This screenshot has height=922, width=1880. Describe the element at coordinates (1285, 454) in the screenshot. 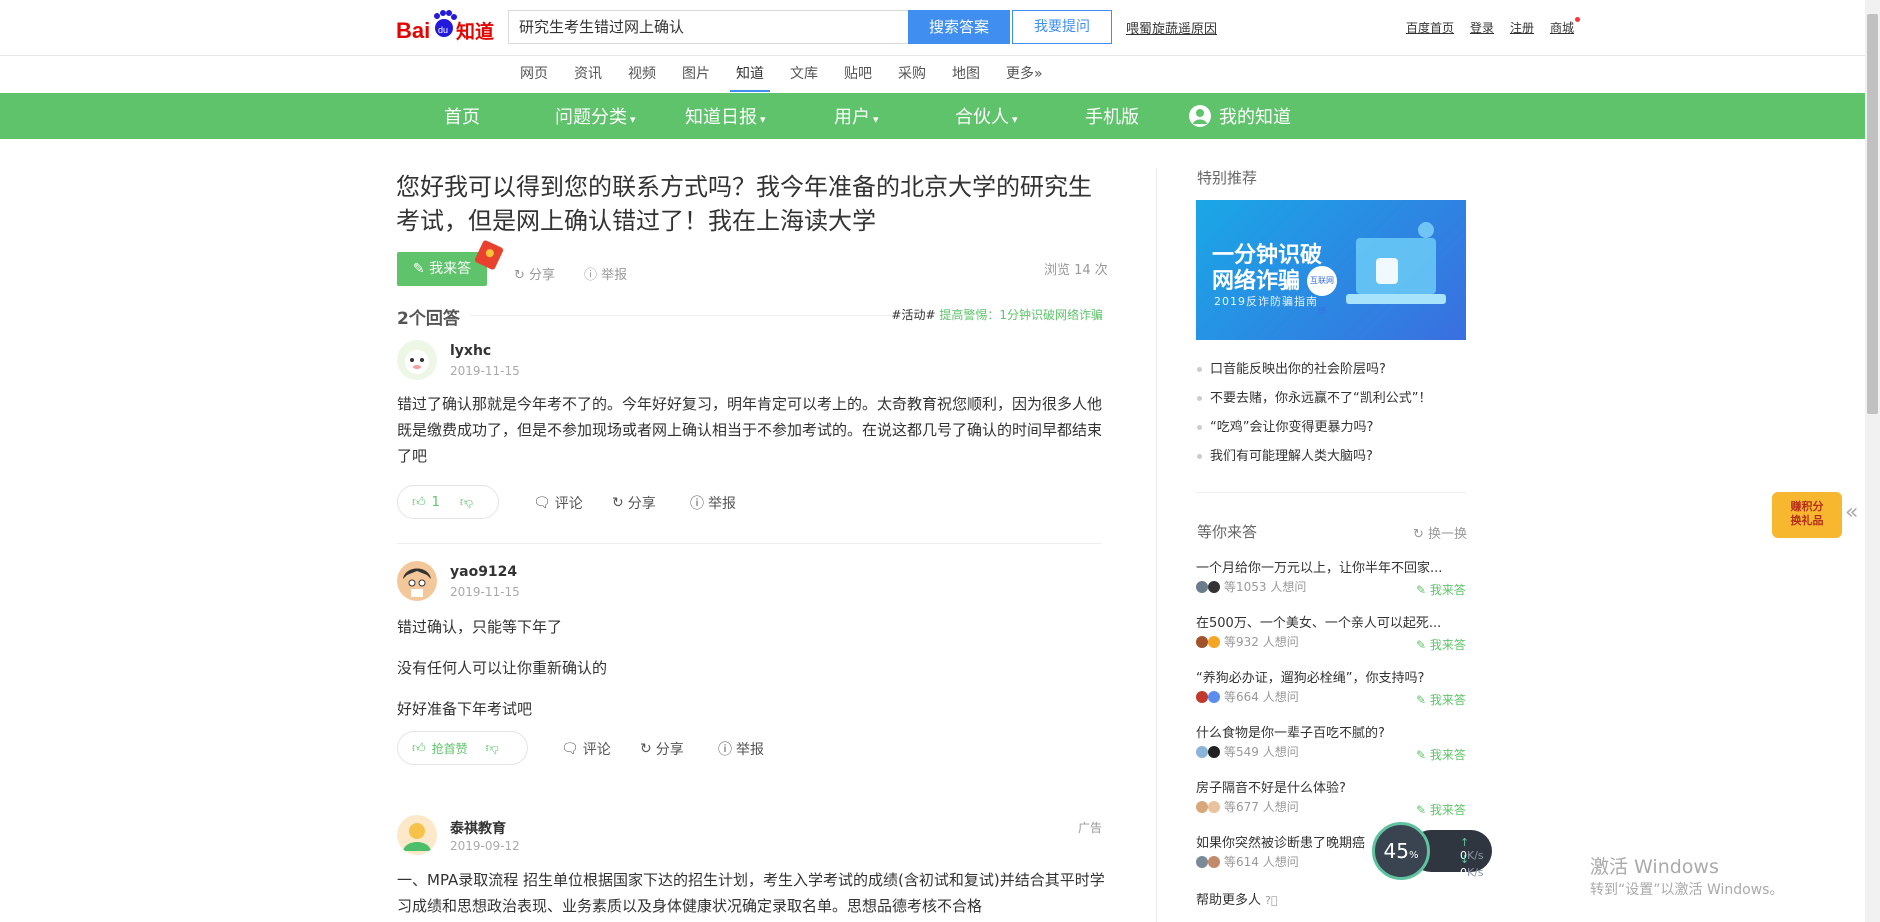

I see `recommend-link: 我们有可能理解人类大脑吗?` at that location.